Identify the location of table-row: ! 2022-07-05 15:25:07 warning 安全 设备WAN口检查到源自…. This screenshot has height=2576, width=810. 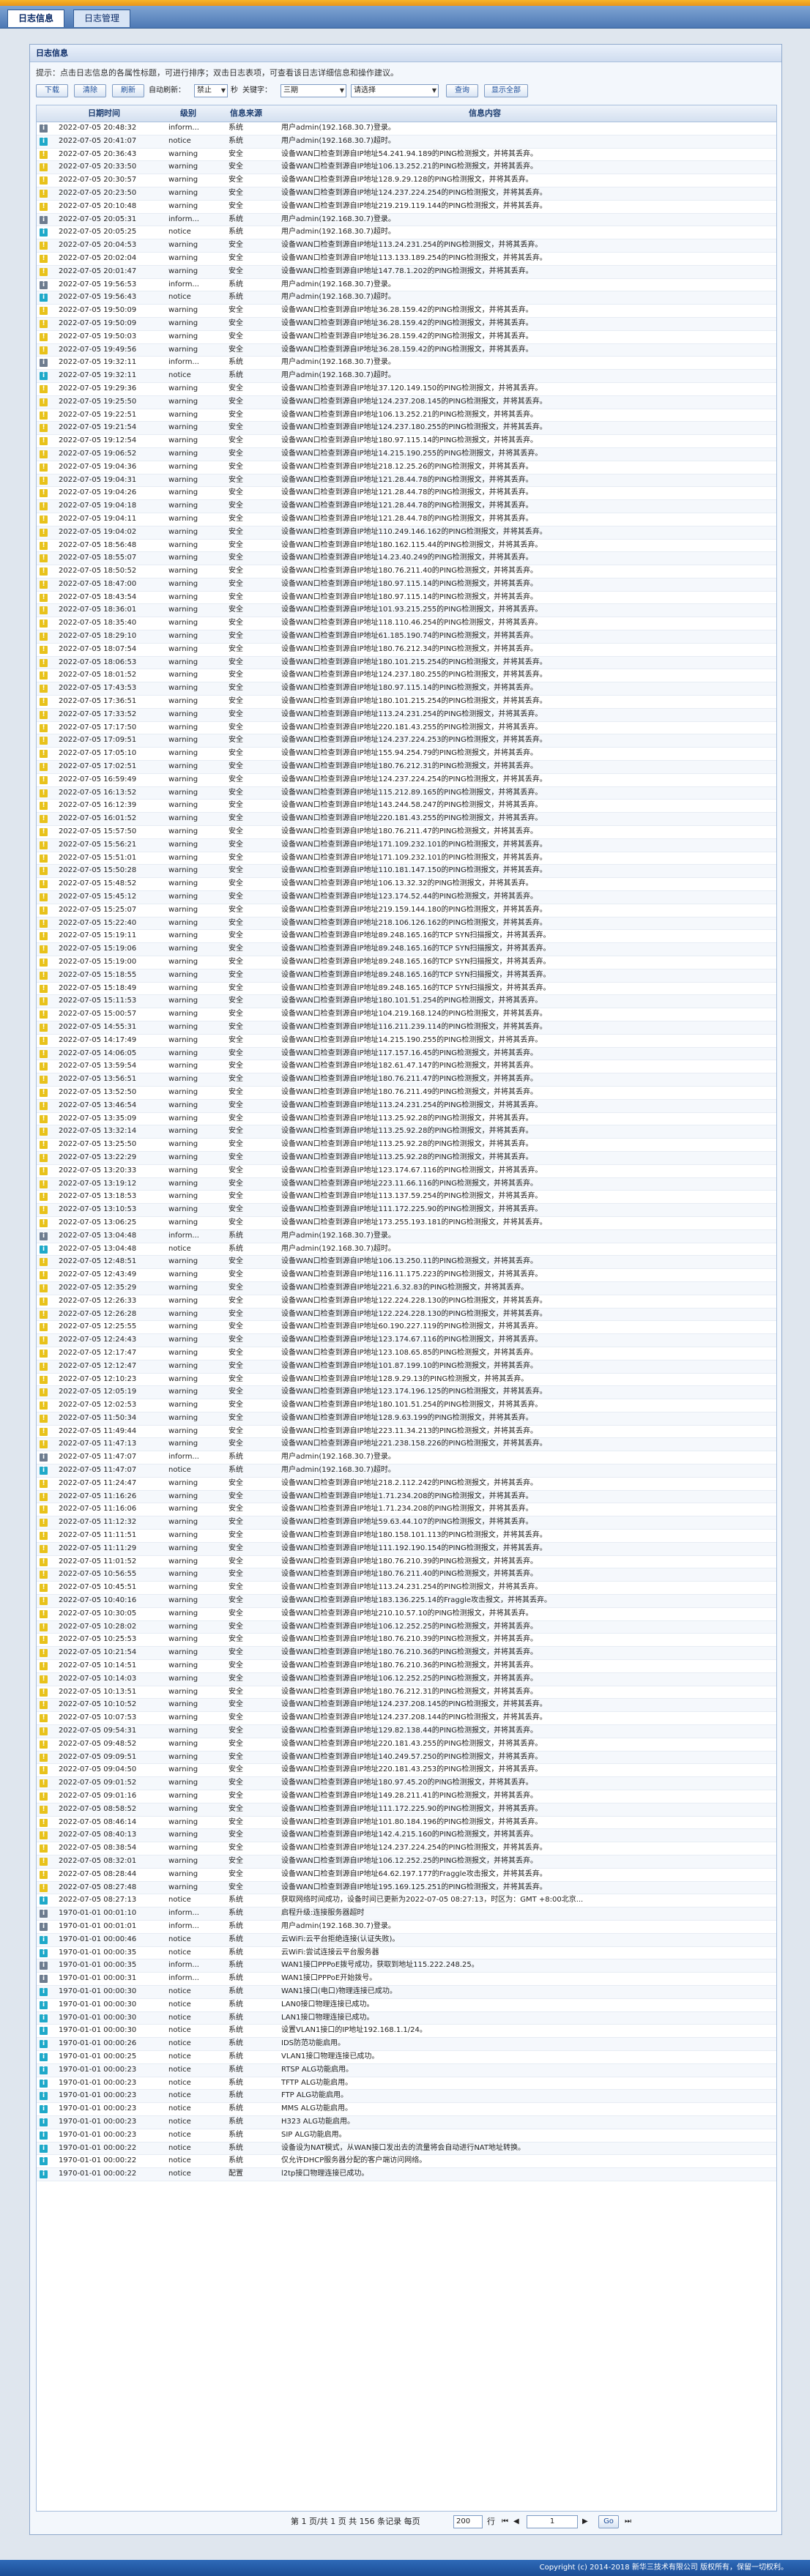
(406, 910).